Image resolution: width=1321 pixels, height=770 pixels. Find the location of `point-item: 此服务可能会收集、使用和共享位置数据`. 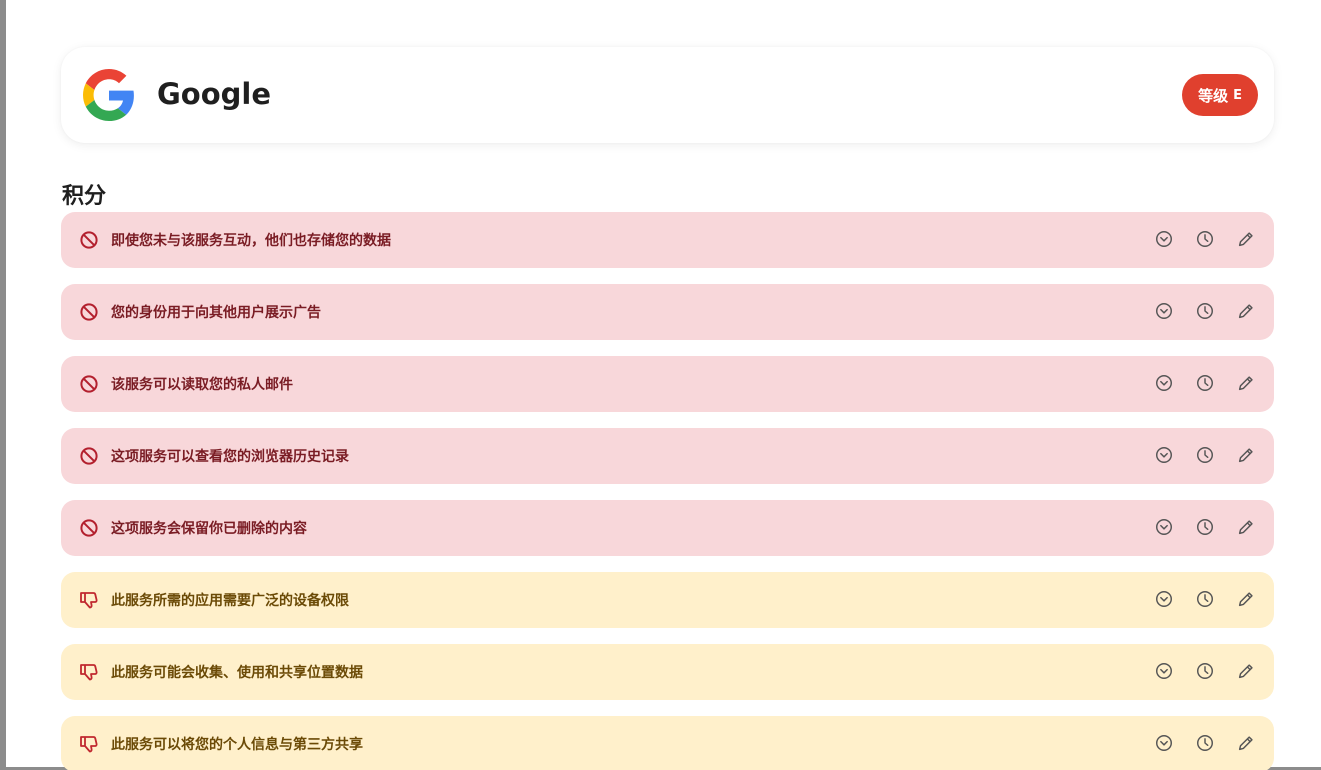

point-item: 此服务可能会收集、使用和共享位置数据 is located at coordinates (667, 672).